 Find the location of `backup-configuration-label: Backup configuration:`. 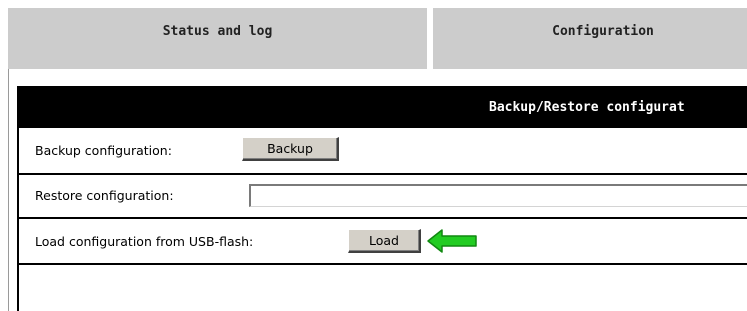

backup-configuration-label: Backup configuration: is located at coordinates (103, 150).